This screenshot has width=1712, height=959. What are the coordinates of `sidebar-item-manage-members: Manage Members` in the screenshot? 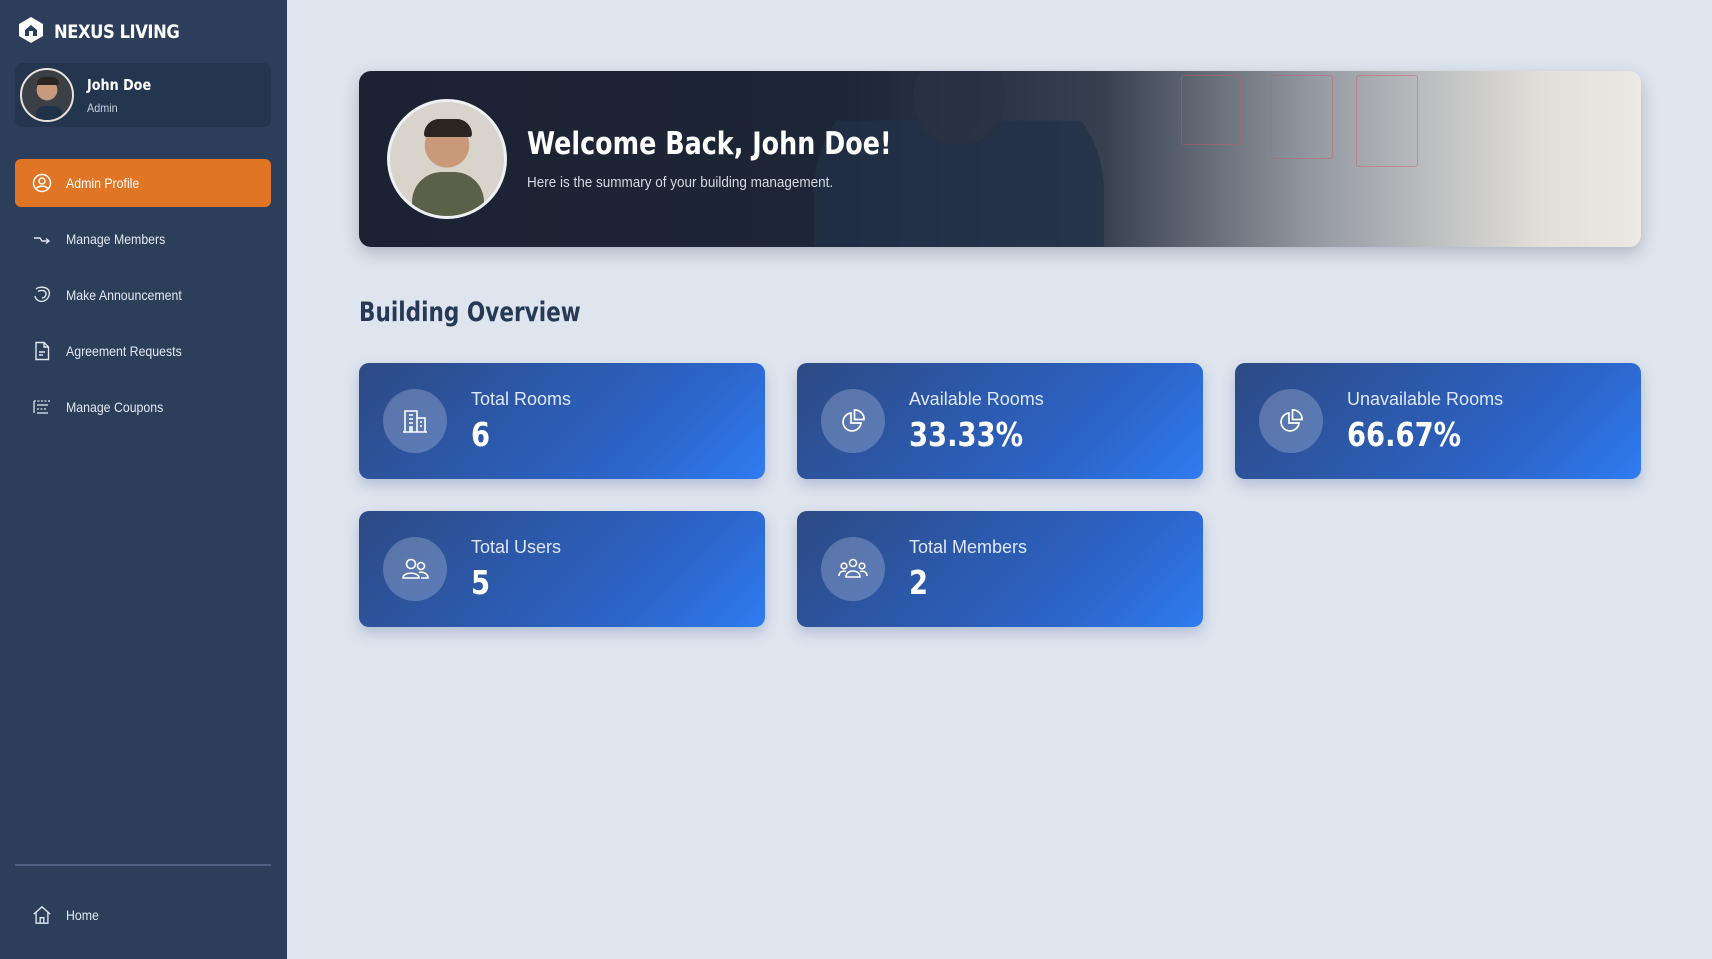 It's located at (143, 239).